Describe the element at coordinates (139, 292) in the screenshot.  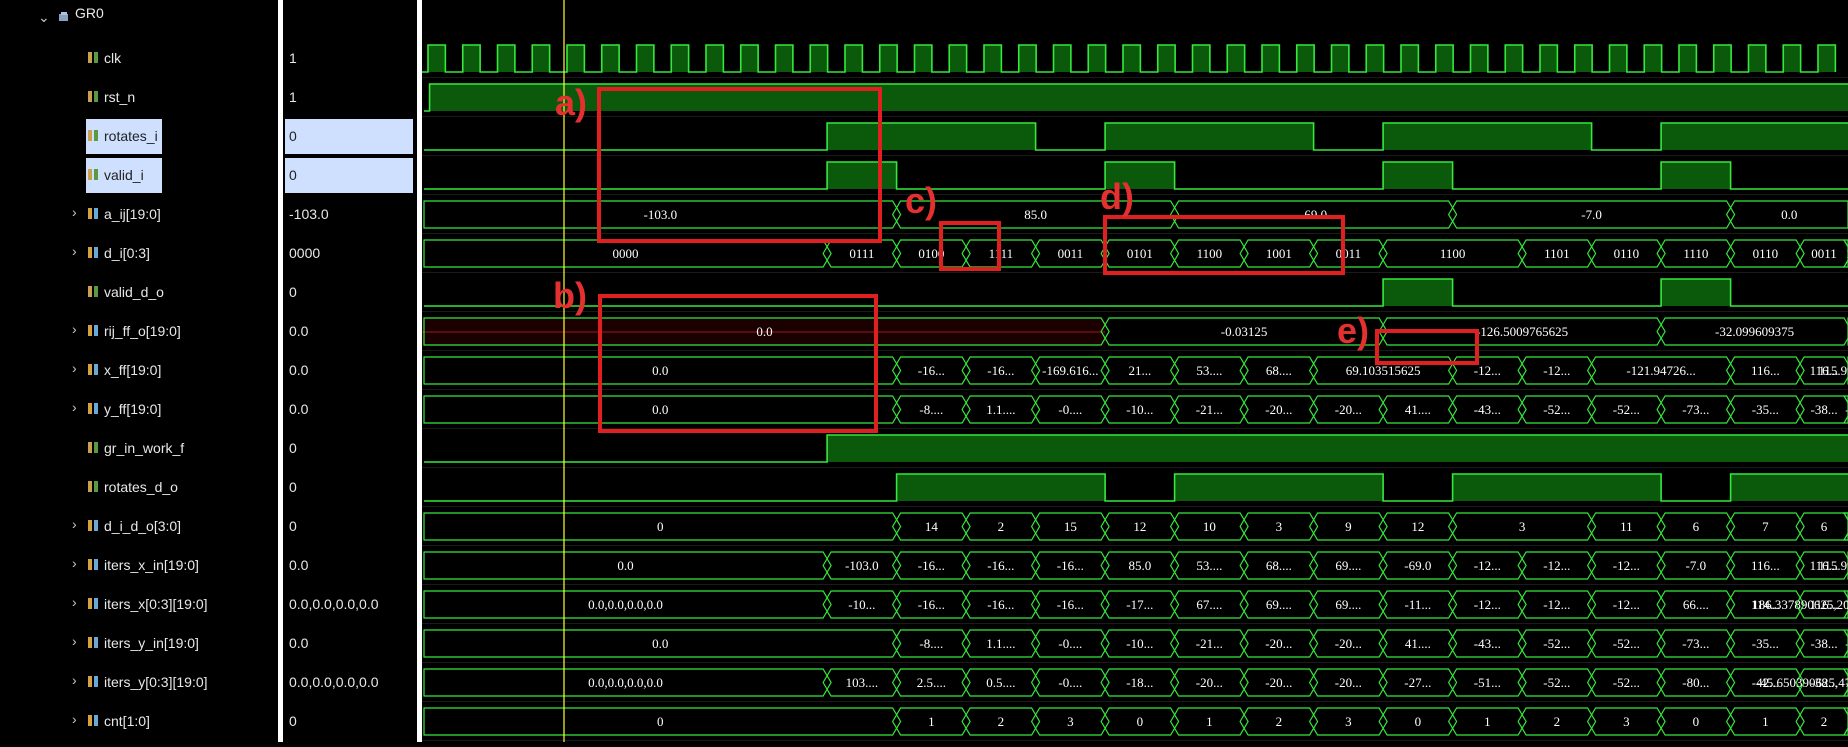
I see `signal-row: valid_d_o` at that location.